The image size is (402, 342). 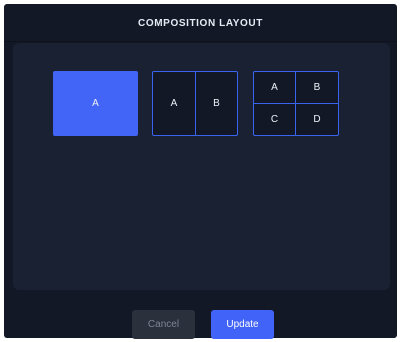 What do you see at coordinates (242, 324) in the screenshot?
I see `update-button: Update` at bounding box center [242, 324].